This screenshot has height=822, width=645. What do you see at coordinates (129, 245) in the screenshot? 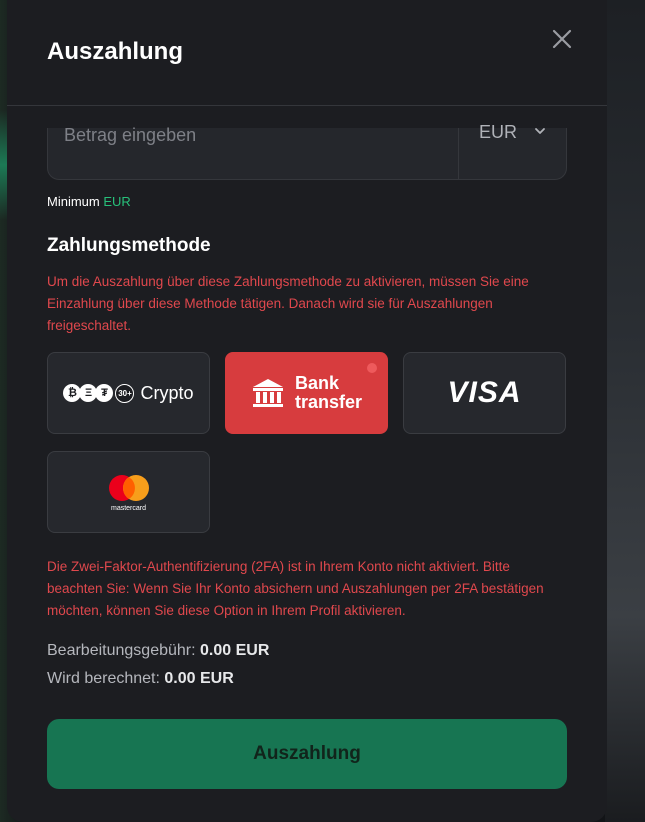
I see `payment-method-title: Zahlungsmethode` at bounding box center [129, 245].